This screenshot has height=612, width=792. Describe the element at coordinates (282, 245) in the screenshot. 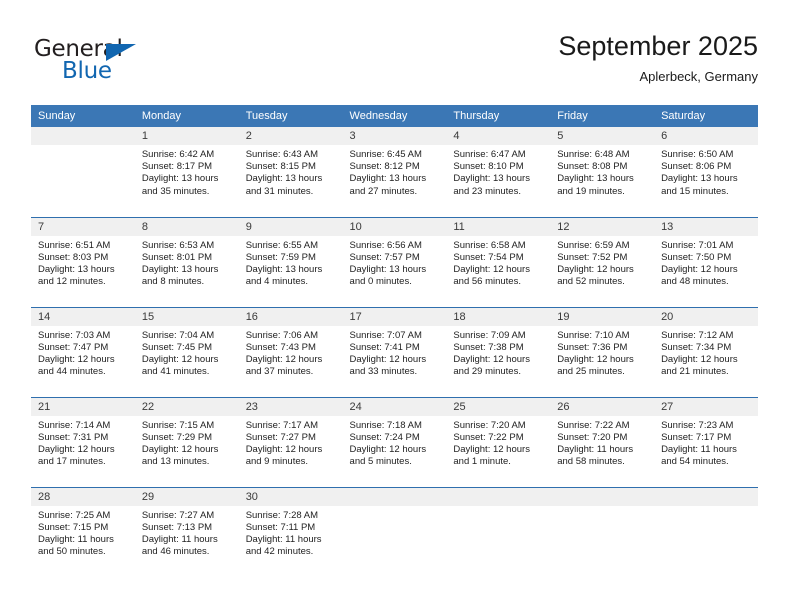

I see `day-detail-line: Sunrise: 6:55 AM` at that location.